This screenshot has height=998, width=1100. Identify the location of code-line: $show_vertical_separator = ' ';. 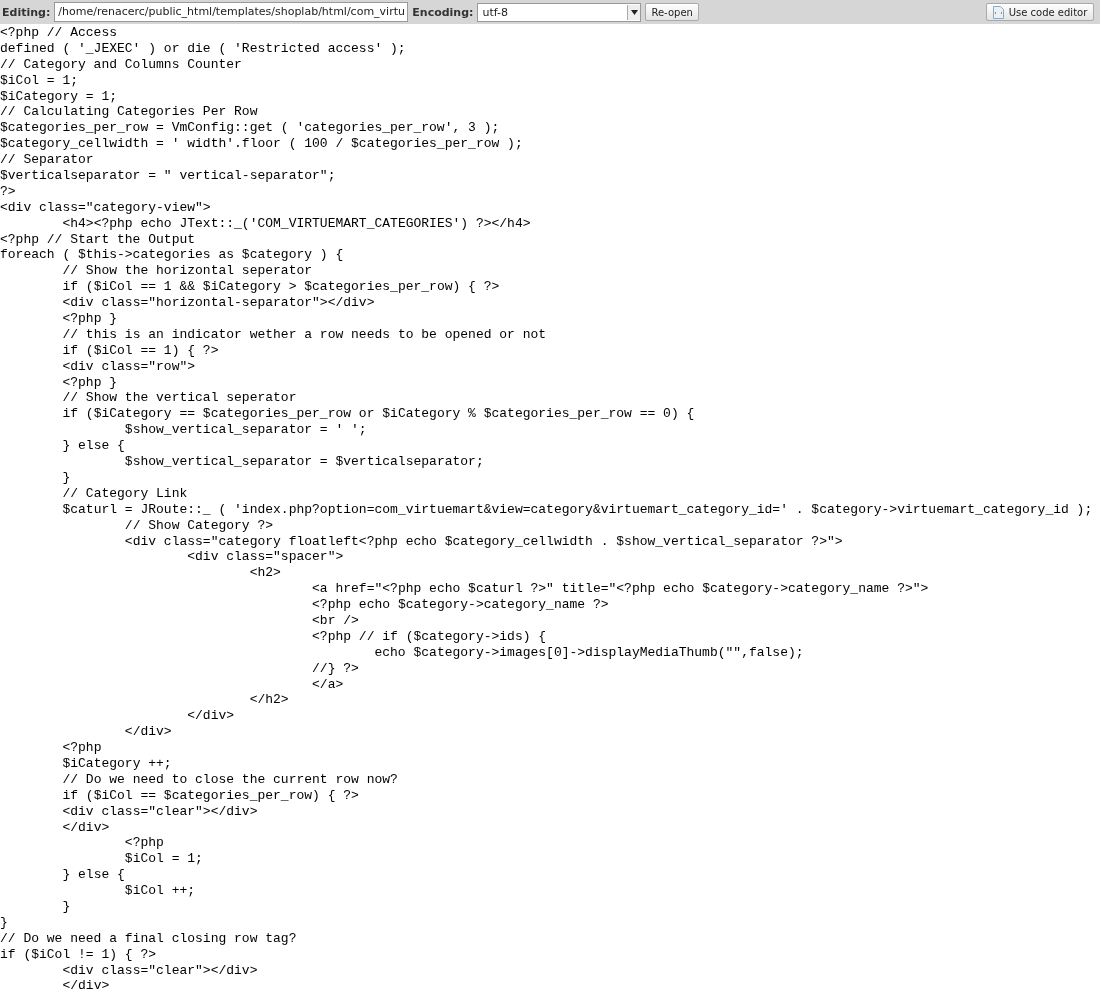
(245, 430).